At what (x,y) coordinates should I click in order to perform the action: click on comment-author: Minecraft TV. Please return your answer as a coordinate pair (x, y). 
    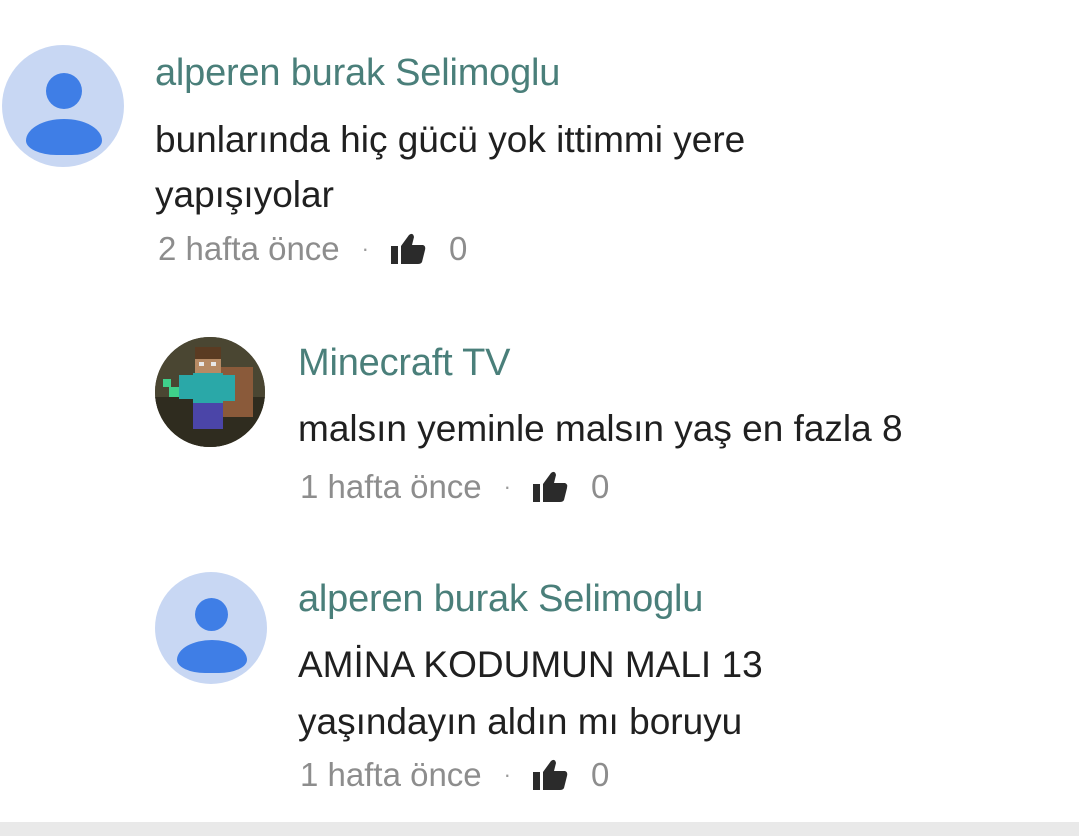
    Looking at the image, I should click on (404, 363).